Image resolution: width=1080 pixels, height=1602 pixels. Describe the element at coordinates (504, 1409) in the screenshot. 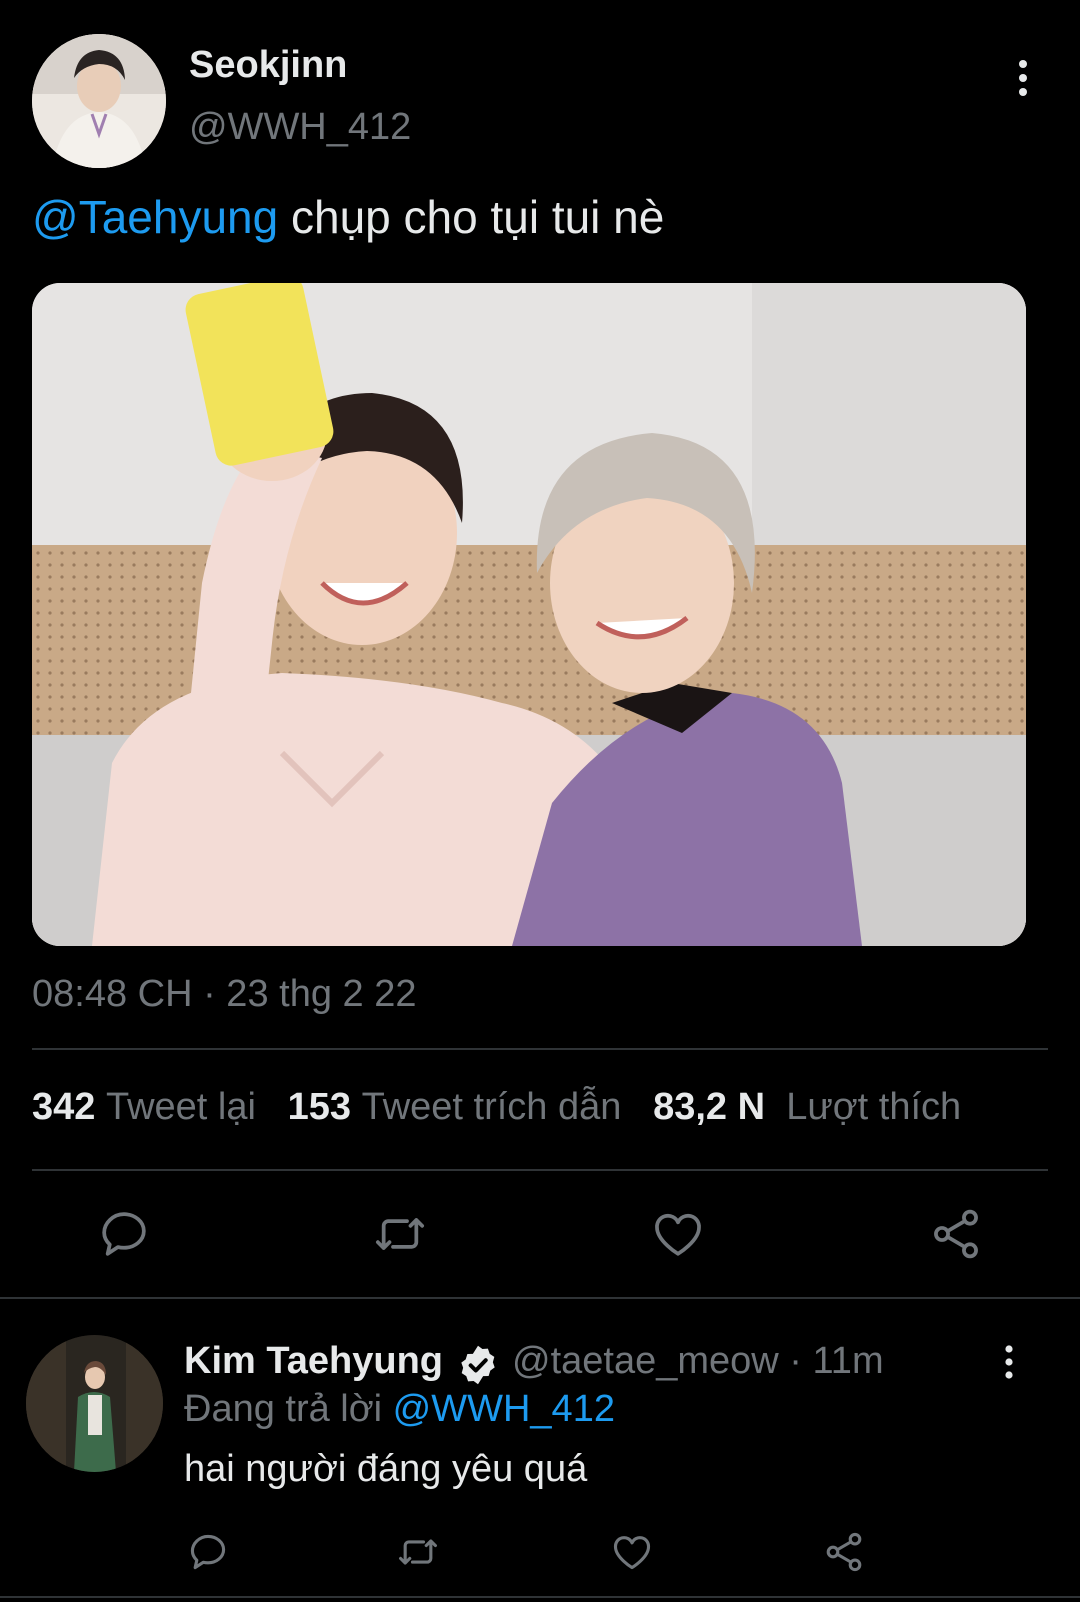

I see `replying-to-mention: @WWH_412` at that location.